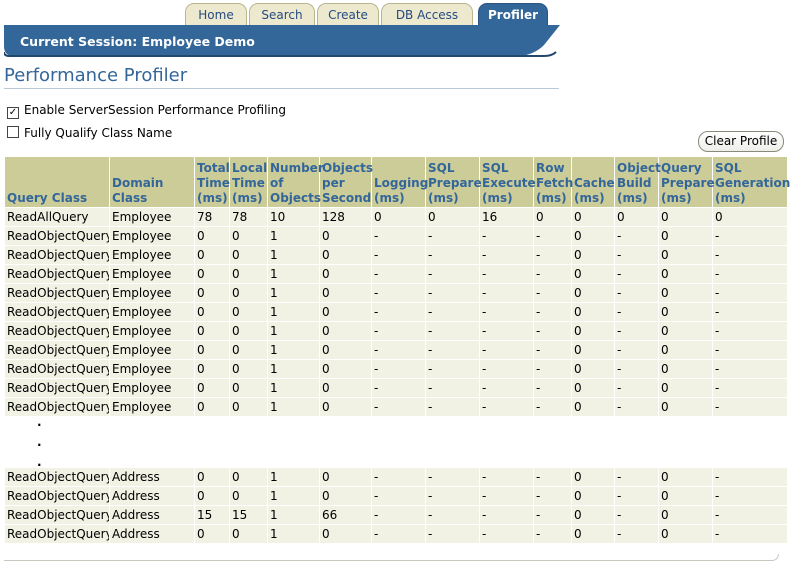 This screenshot has width=792, height=564. Describe the element at coordinates (293, 217) in the screenshot. I see `table-cell: 10` at that location.